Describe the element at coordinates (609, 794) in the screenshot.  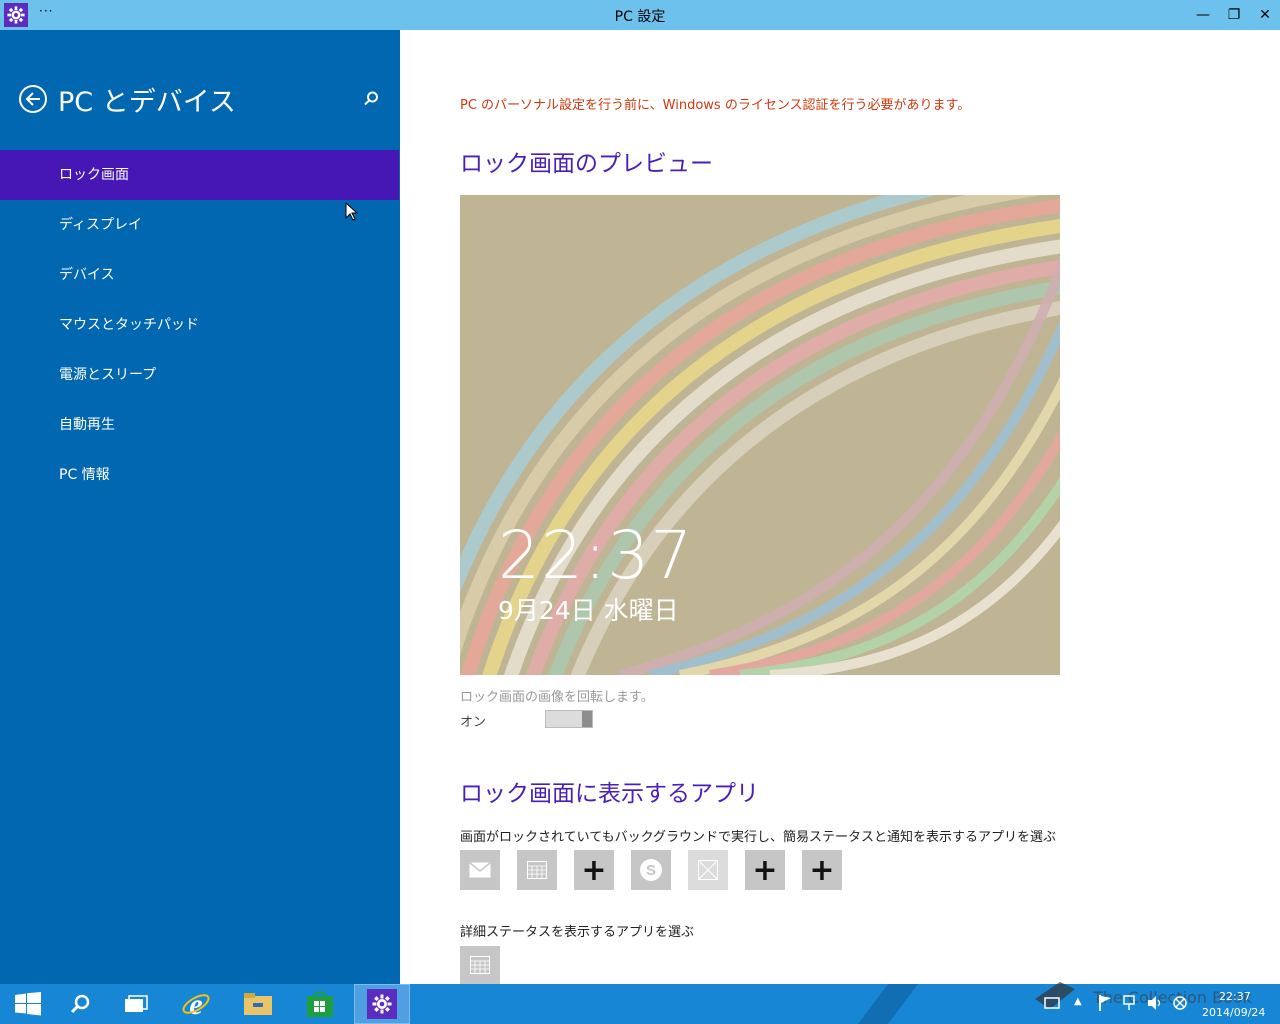
I see `lock-apps-heading: ロック画面に表示するアプリ` at that location.